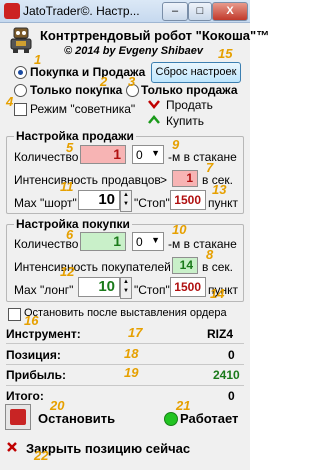 Image resolution: width=320 pixels, height=470 pixels. I want to click on annotation-17: 17, so click(135, 332).